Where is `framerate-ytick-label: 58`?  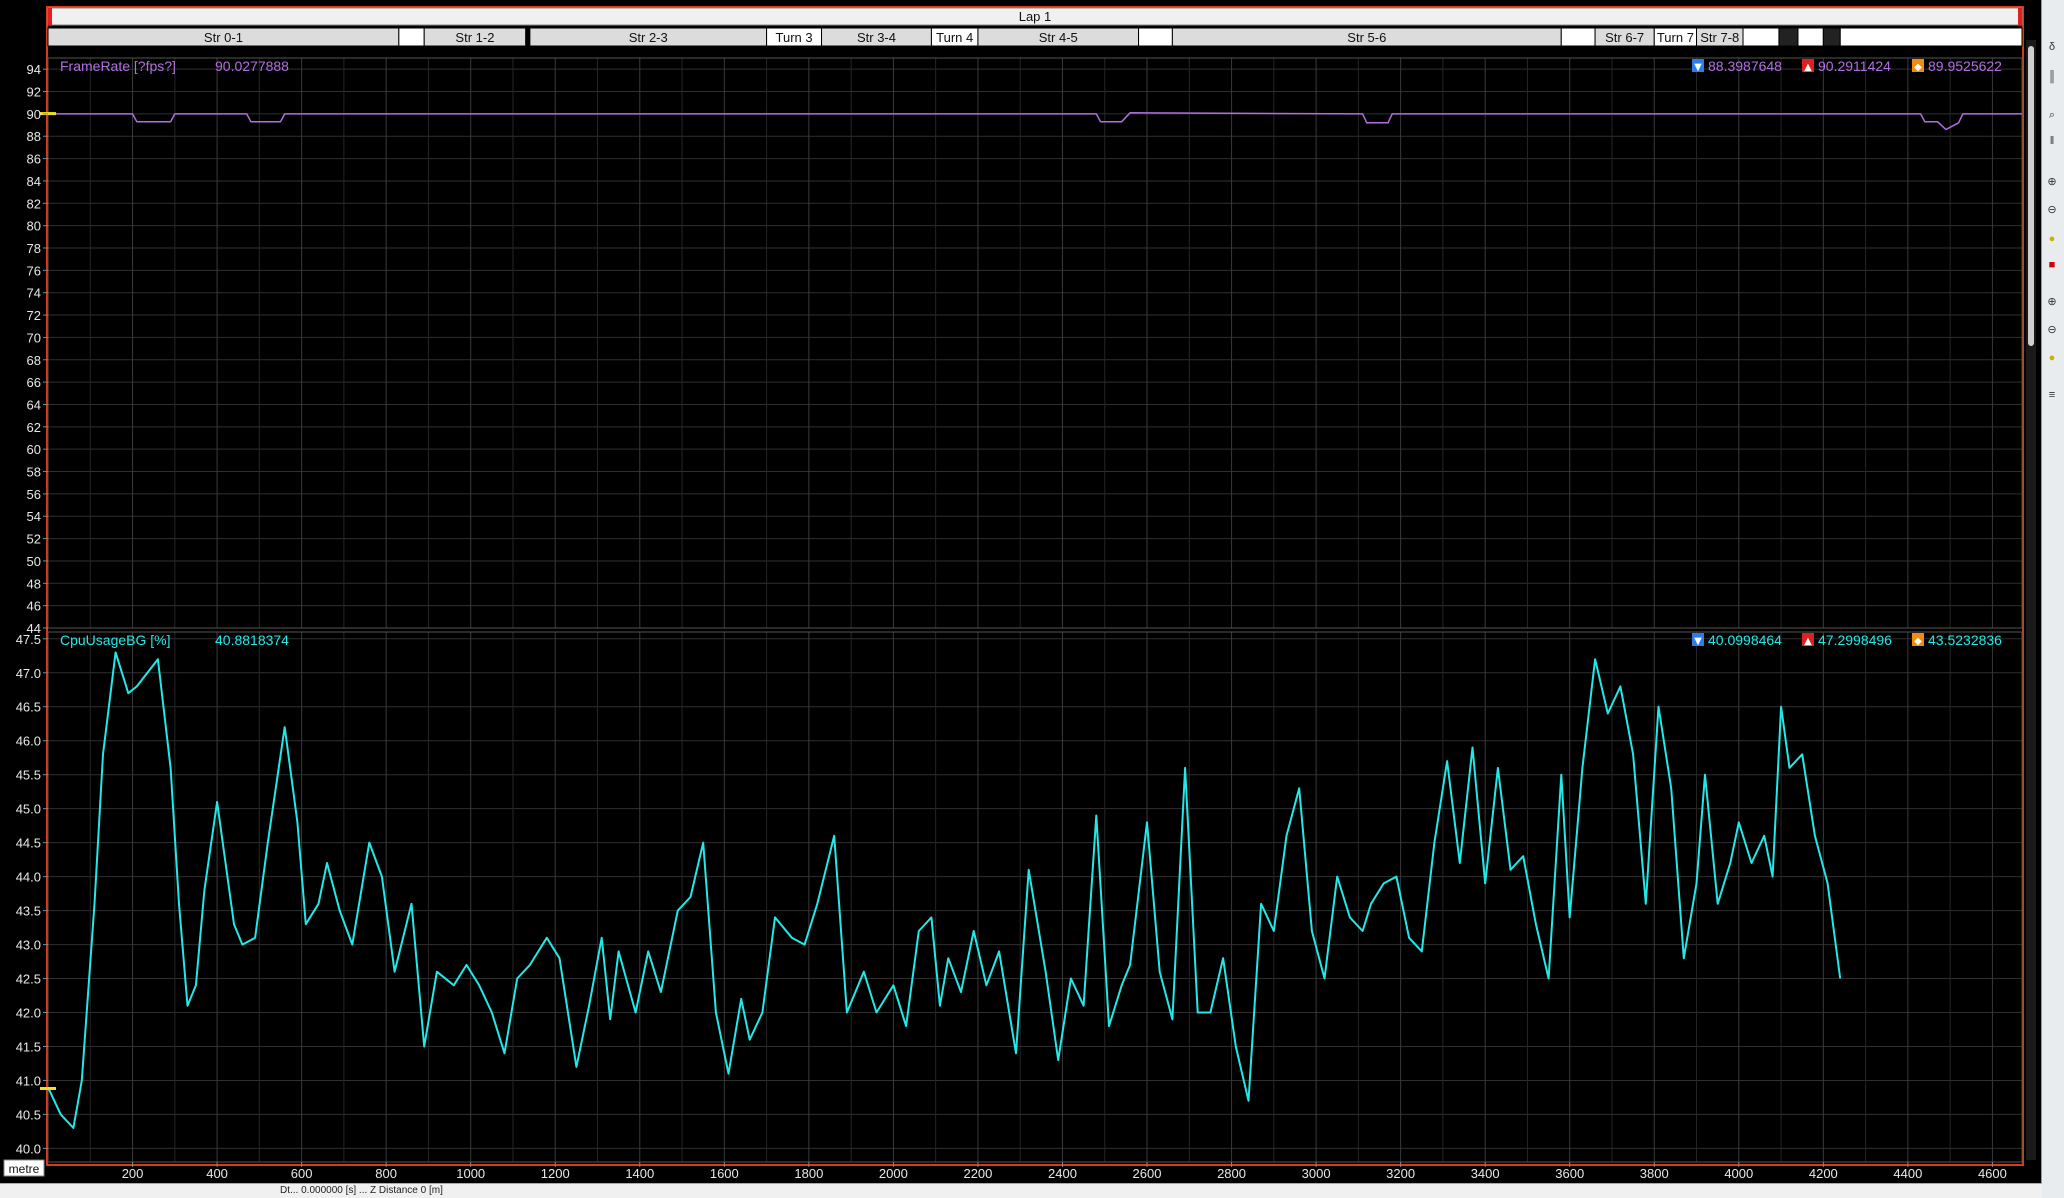 framerate-ytick-label: 58 is located at coordinates (34, 472).